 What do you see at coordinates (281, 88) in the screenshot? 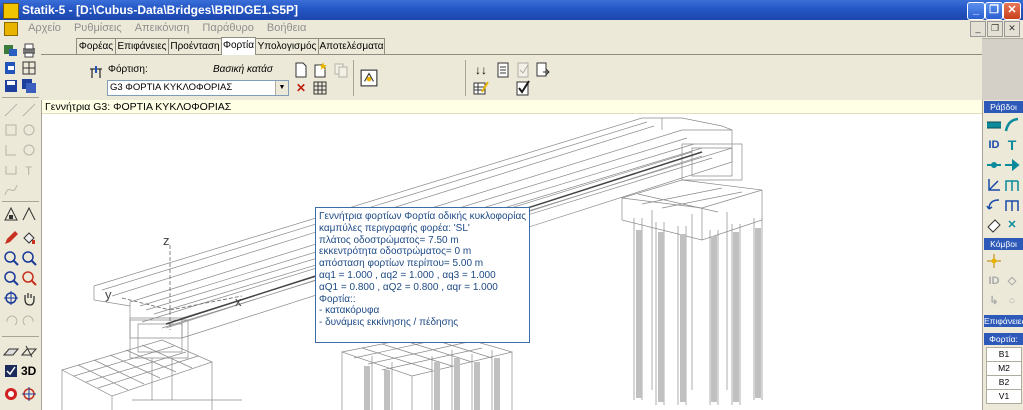
I see `chevron-down-icon: ▼` at bounding box center [281, 88].